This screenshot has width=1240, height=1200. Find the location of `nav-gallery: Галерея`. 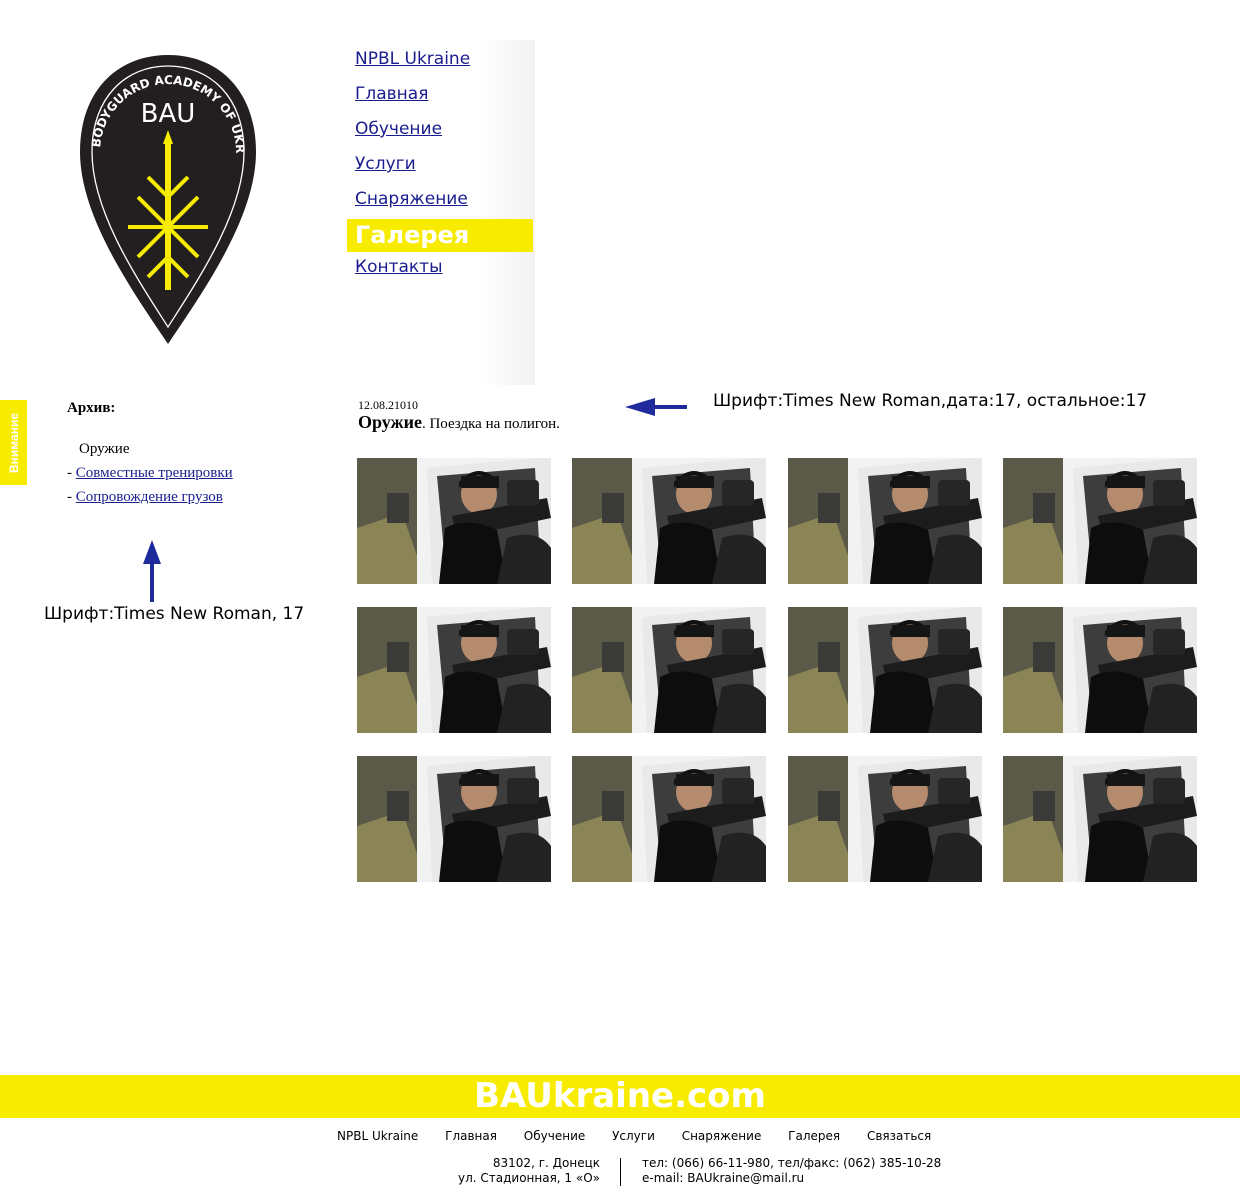

nav-gallery: Галерея is located at coordinates (440, 235).